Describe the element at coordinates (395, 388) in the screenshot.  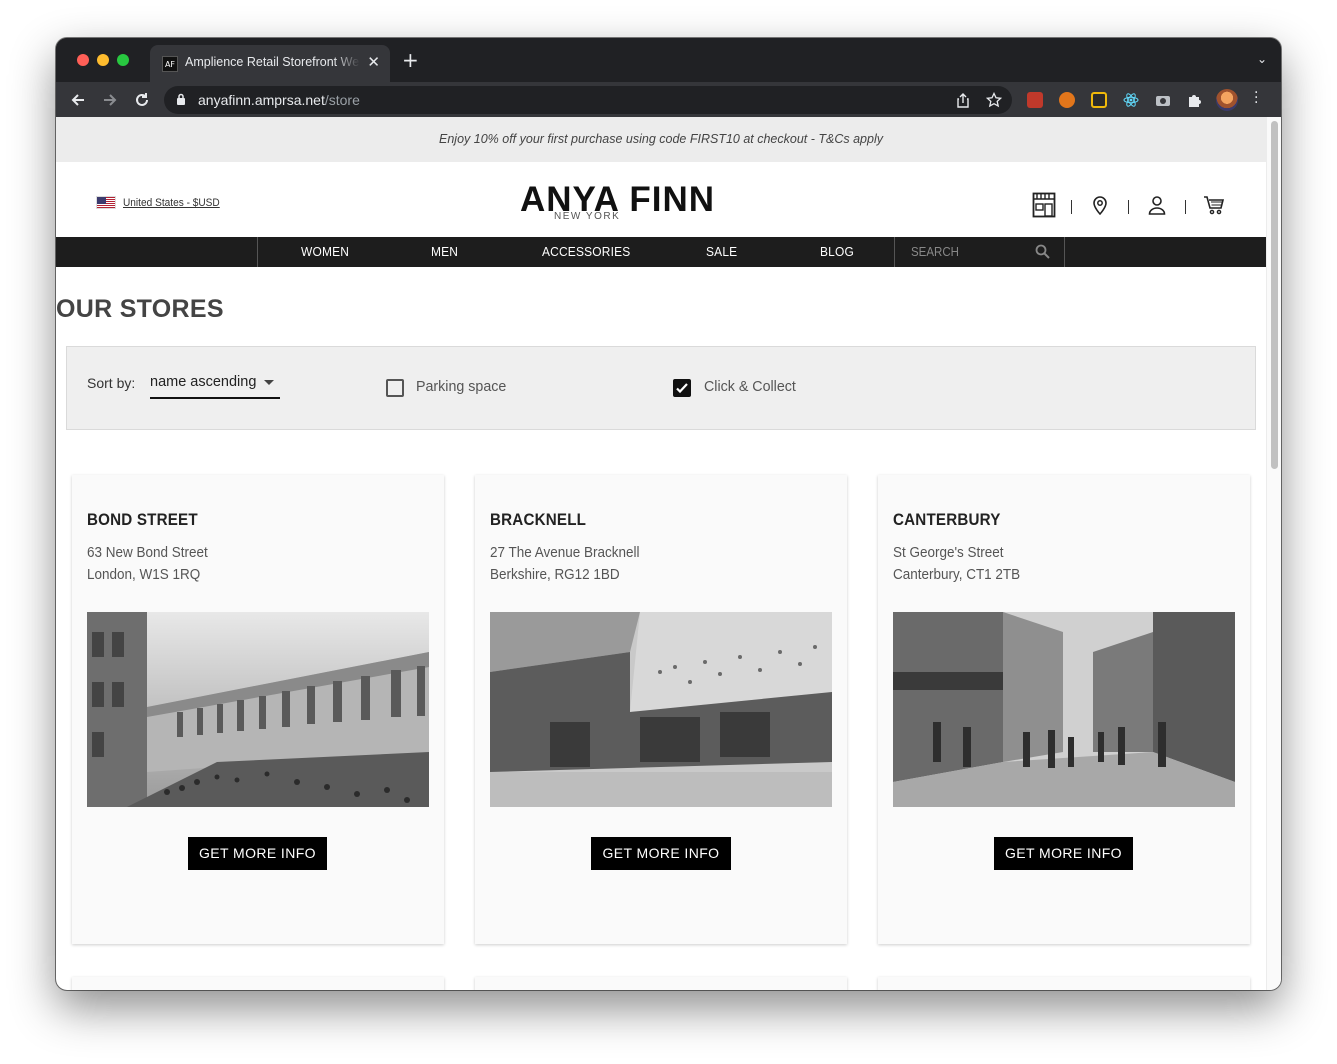
I see `parking-space-checkbox` at that location.